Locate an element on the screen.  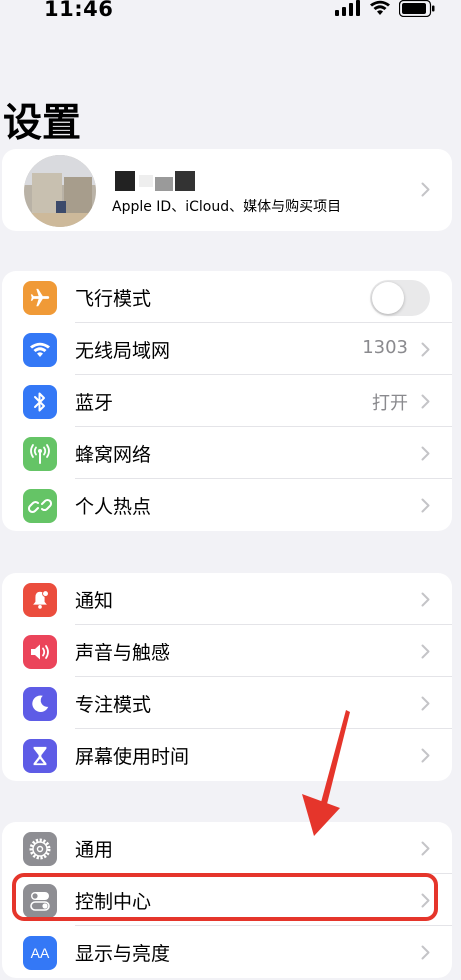
status-icons is located at coordinates (385, 10).